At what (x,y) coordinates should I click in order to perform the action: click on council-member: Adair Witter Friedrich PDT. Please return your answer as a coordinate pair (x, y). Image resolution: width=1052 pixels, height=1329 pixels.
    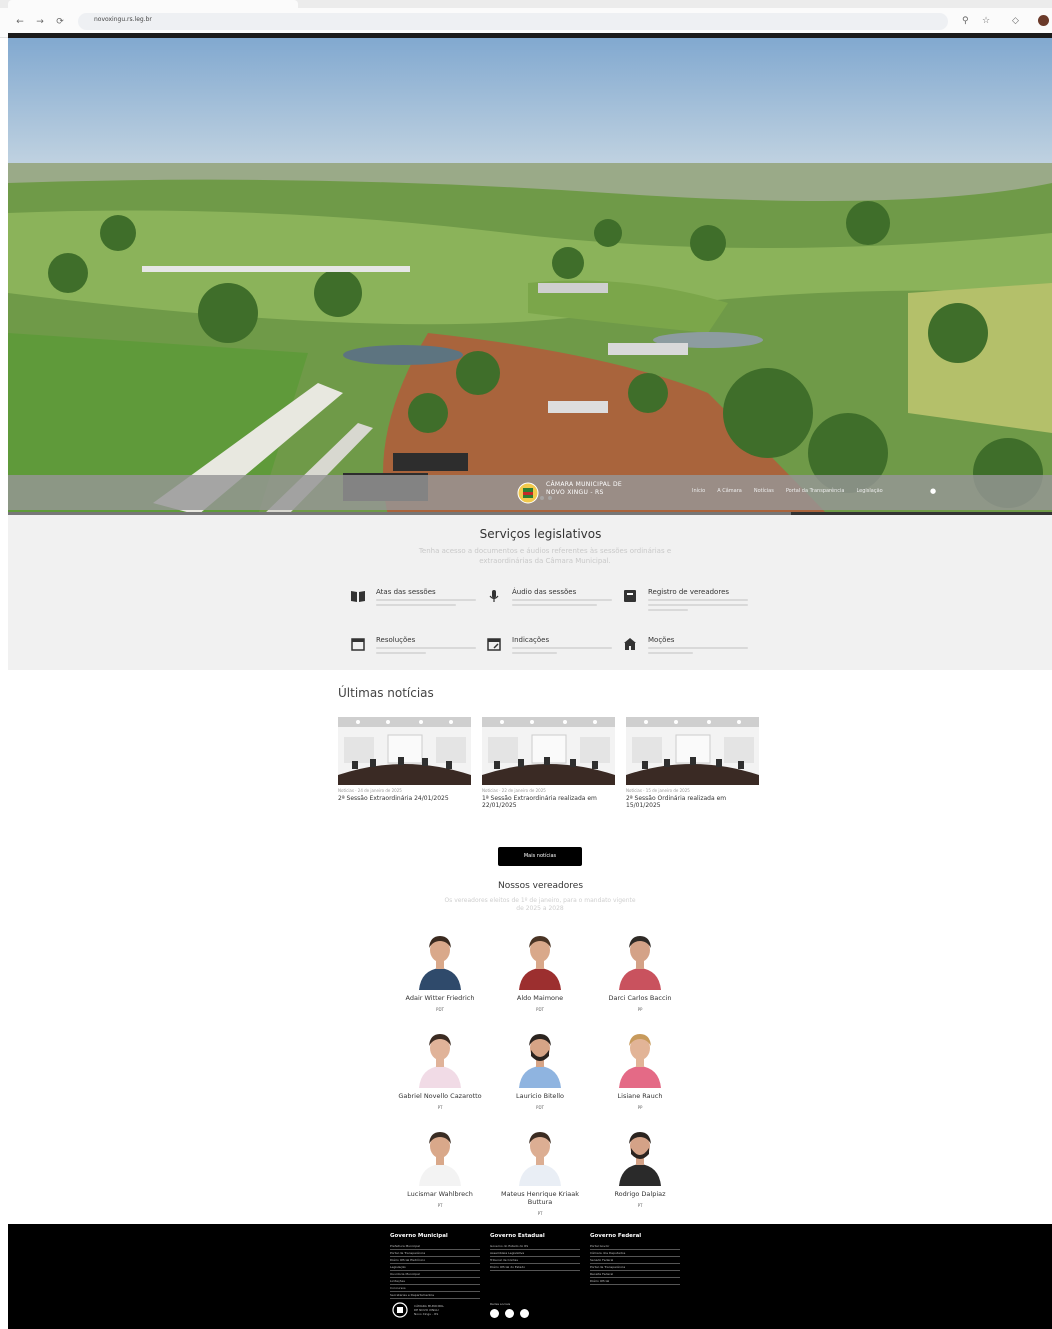
    Looking at the image, I should click on (440, 970).